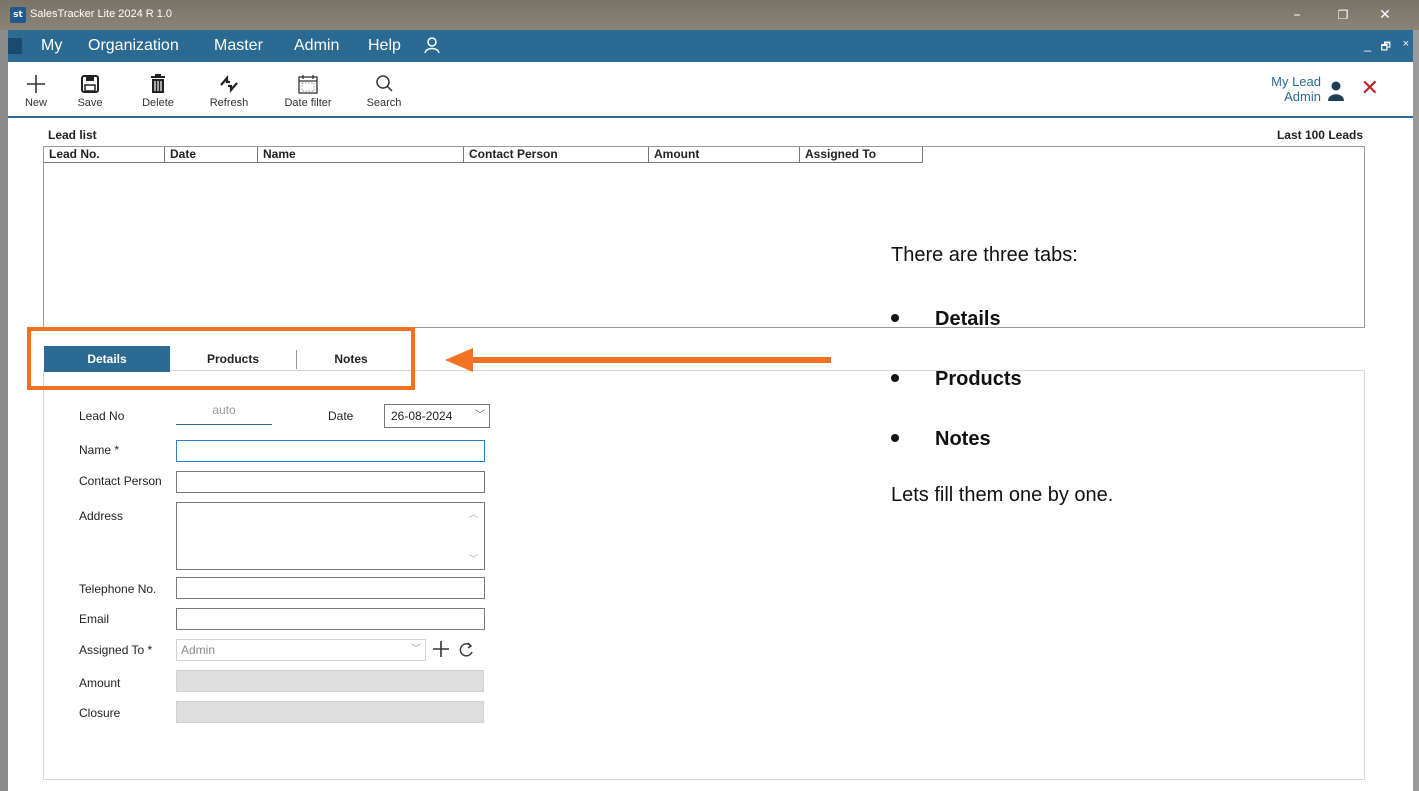 This screenshot has height=791, width=1419. What do you see at coordinates (963, 439) in the screenshot?
I see `callout-bullet-text: Notes` at bounding box center [963, 439].